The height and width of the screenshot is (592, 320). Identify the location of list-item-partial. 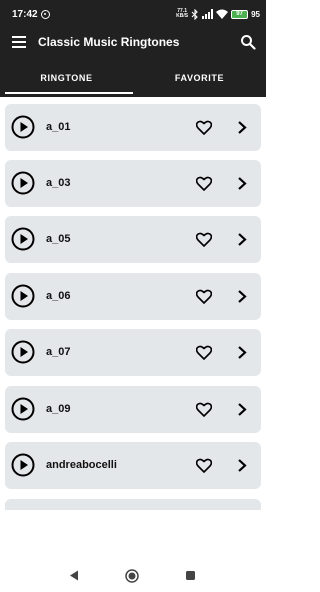
(133, 504).